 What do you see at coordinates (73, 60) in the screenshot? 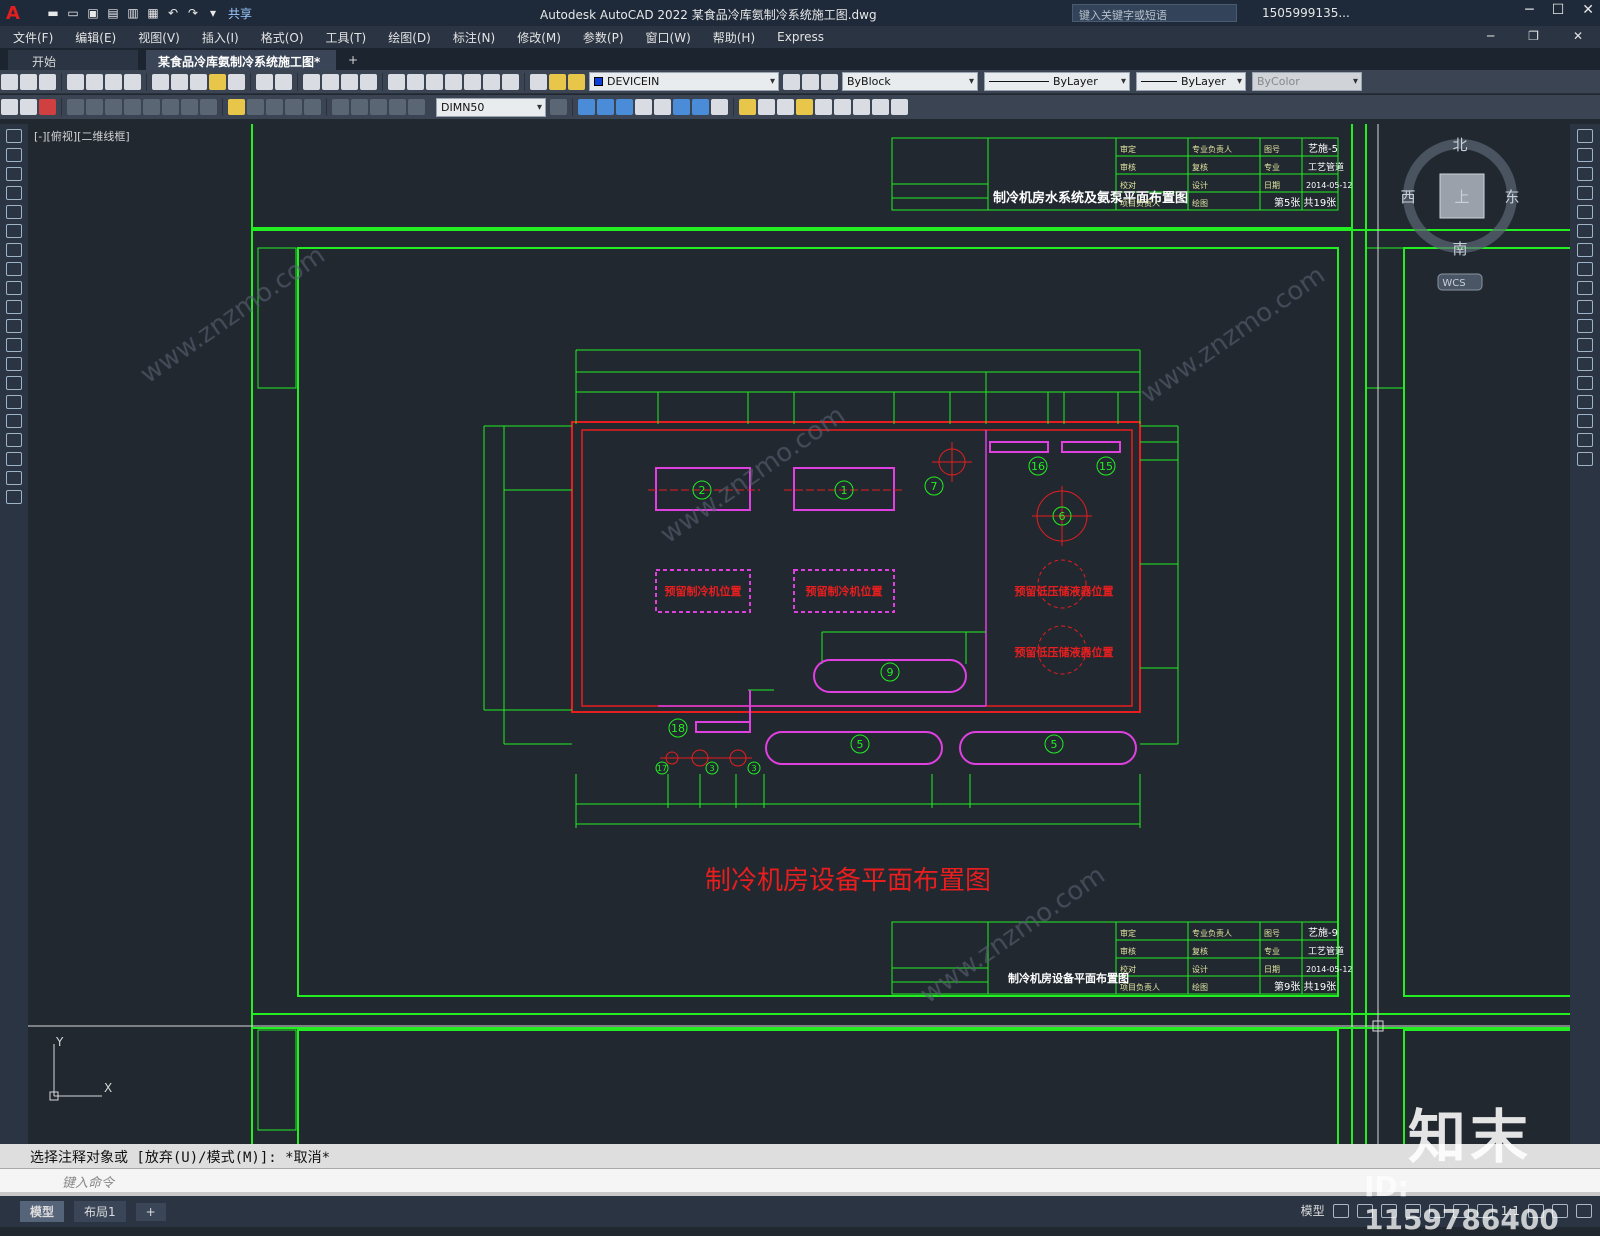
I see `tab-start: 开始` at bounding box center [73, 60].